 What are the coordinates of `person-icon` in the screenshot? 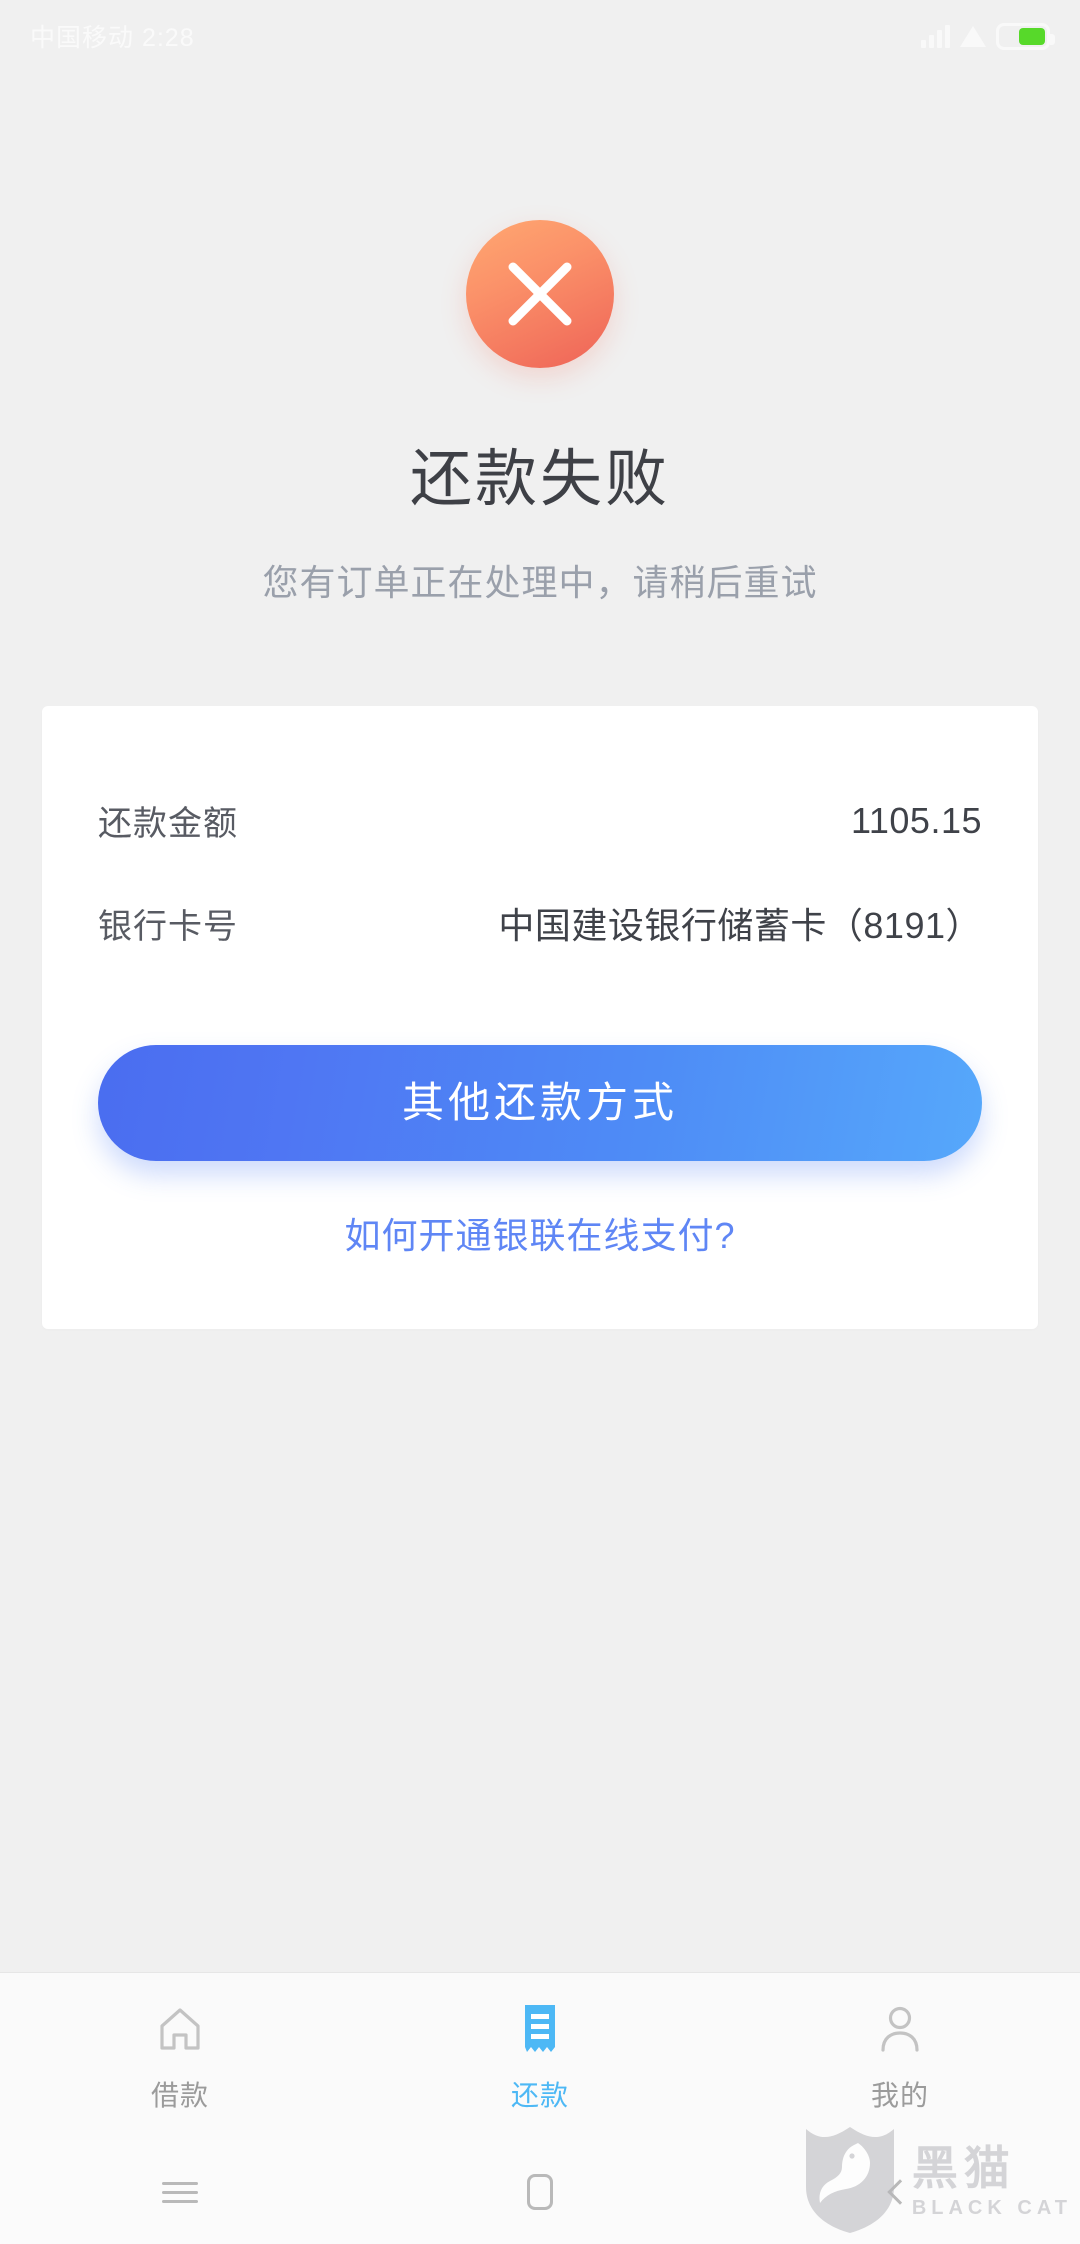 It's located at (900, 2029).